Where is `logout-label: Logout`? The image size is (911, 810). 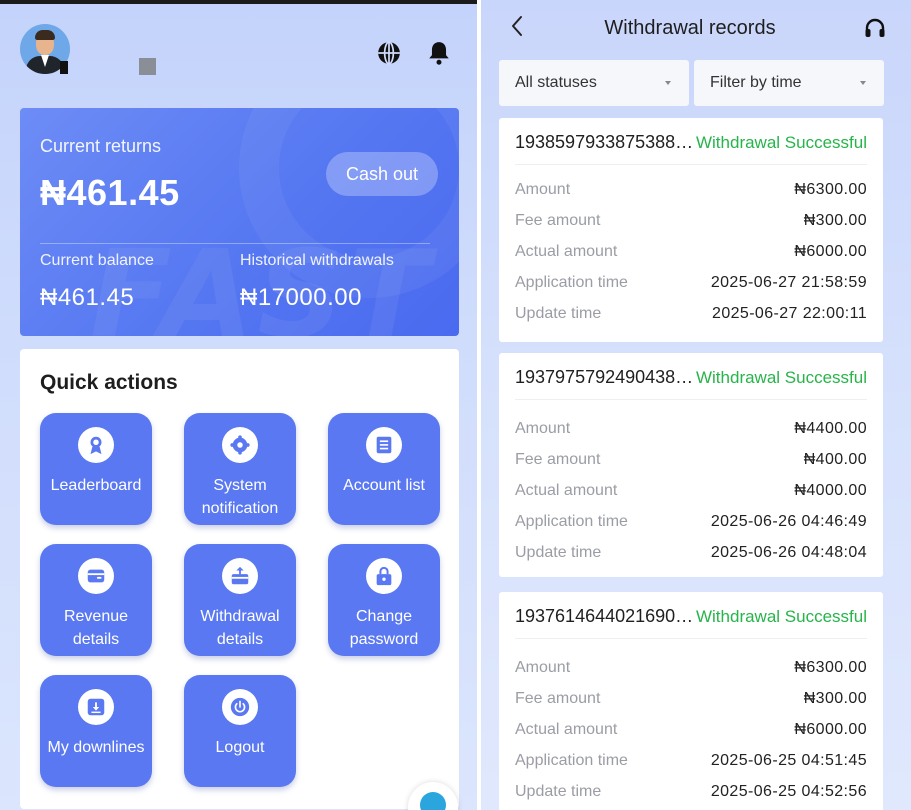
logout-label: Logout is located at coordinates (240, 747).